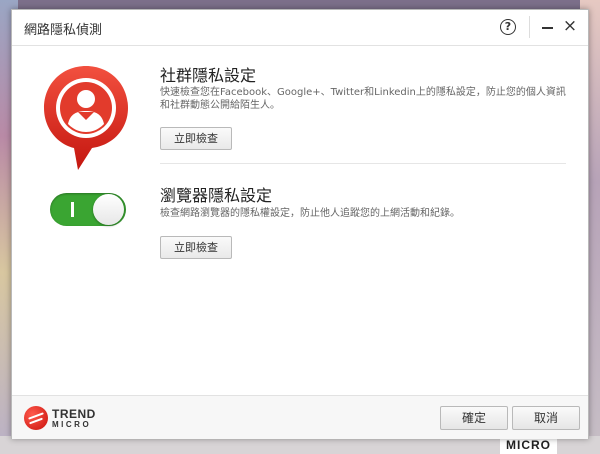  What do you see at coordinates (72, 424) in the screenshot?
I see `brand-name-line2: MICRO` at bounding box center [72, 424].